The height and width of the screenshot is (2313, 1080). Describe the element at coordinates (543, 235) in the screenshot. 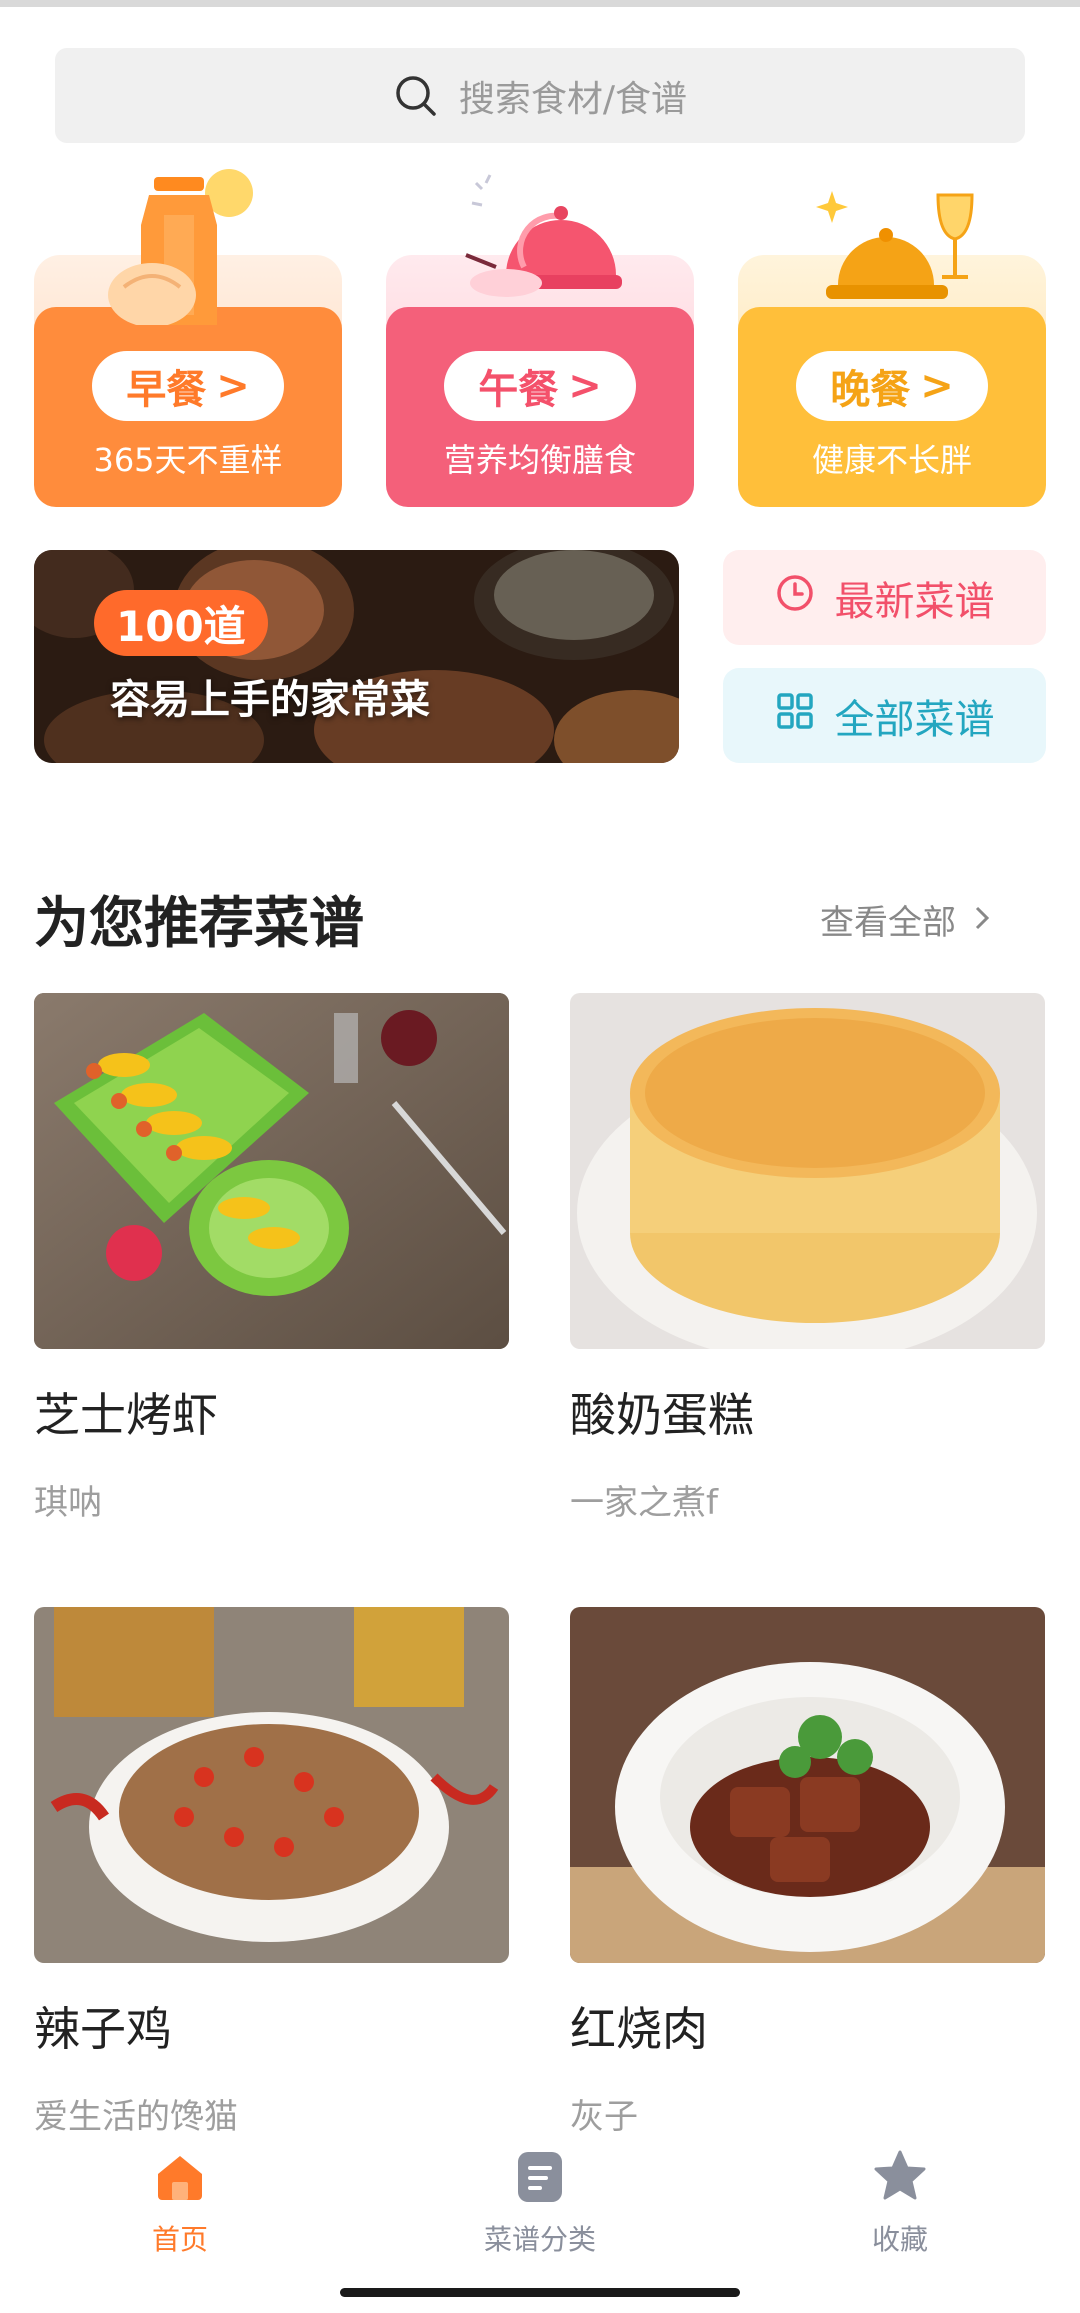

I see `lunch-icon` at that location.